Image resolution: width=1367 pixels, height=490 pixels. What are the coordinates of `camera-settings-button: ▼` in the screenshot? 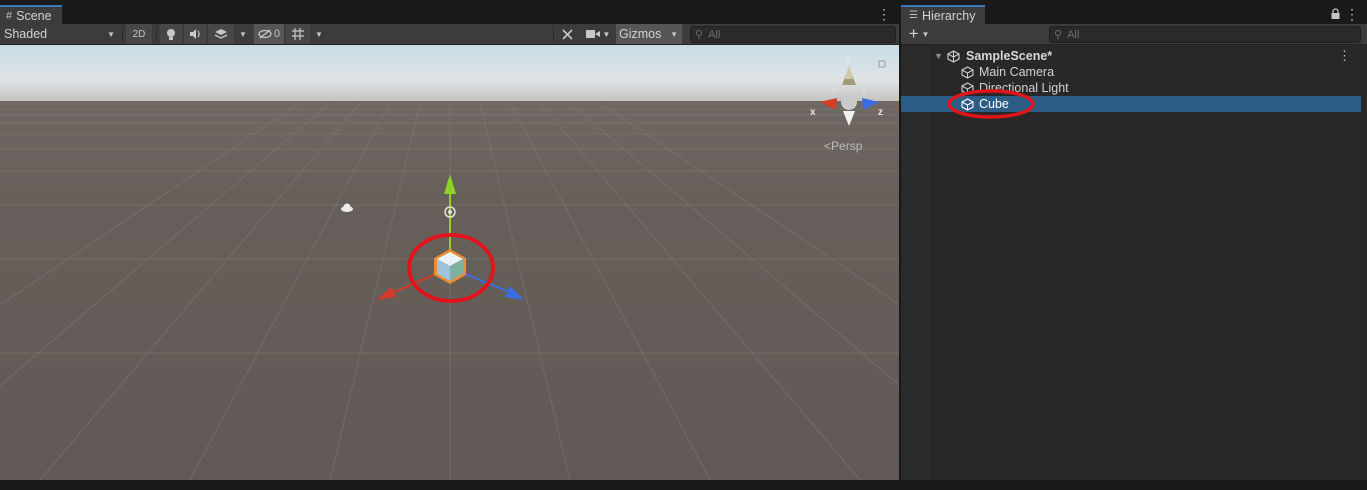 It's located at (598, 34).